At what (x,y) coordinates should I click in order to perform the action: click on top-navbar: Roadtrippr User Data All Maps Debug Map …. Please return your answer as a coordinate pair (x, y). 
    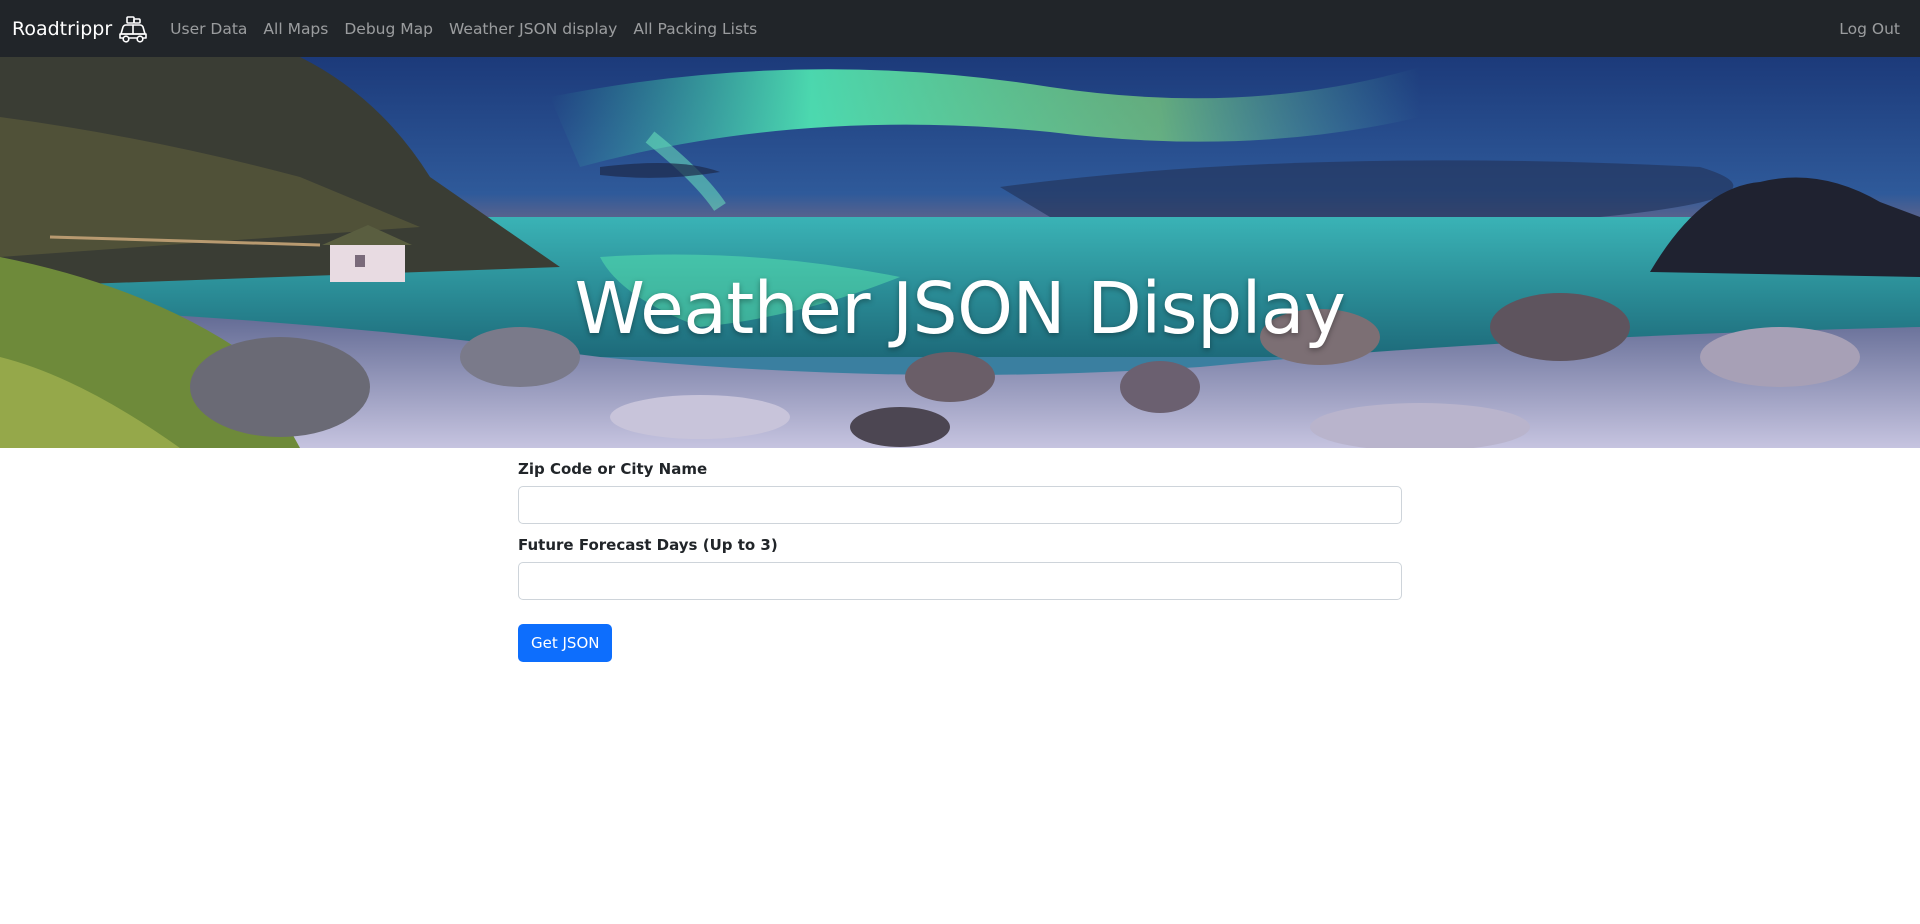
    Looking at the image, I should click on (960, 28).